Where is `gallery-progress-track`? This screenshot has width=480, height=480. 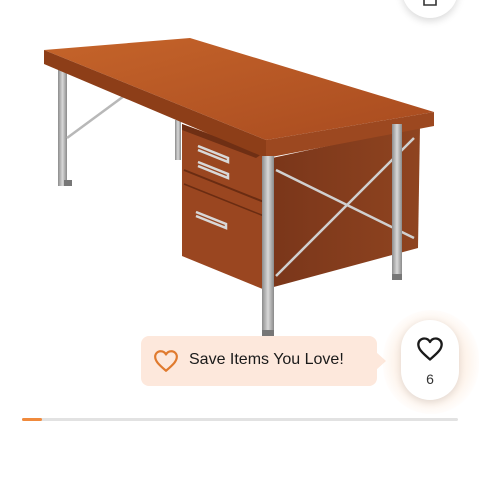 gallery-progress-track is located at coordinates (240, 419).